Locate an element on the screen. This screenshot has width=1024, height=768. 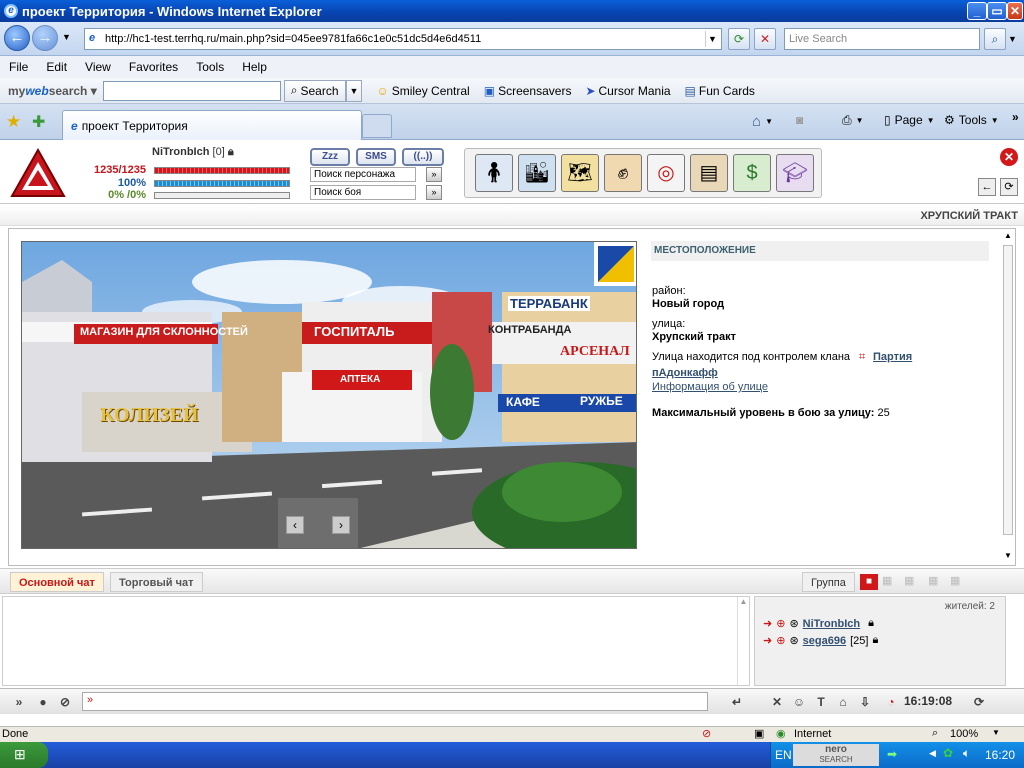
fist-icon: ✊︎ is located at coordinates (623, 173).